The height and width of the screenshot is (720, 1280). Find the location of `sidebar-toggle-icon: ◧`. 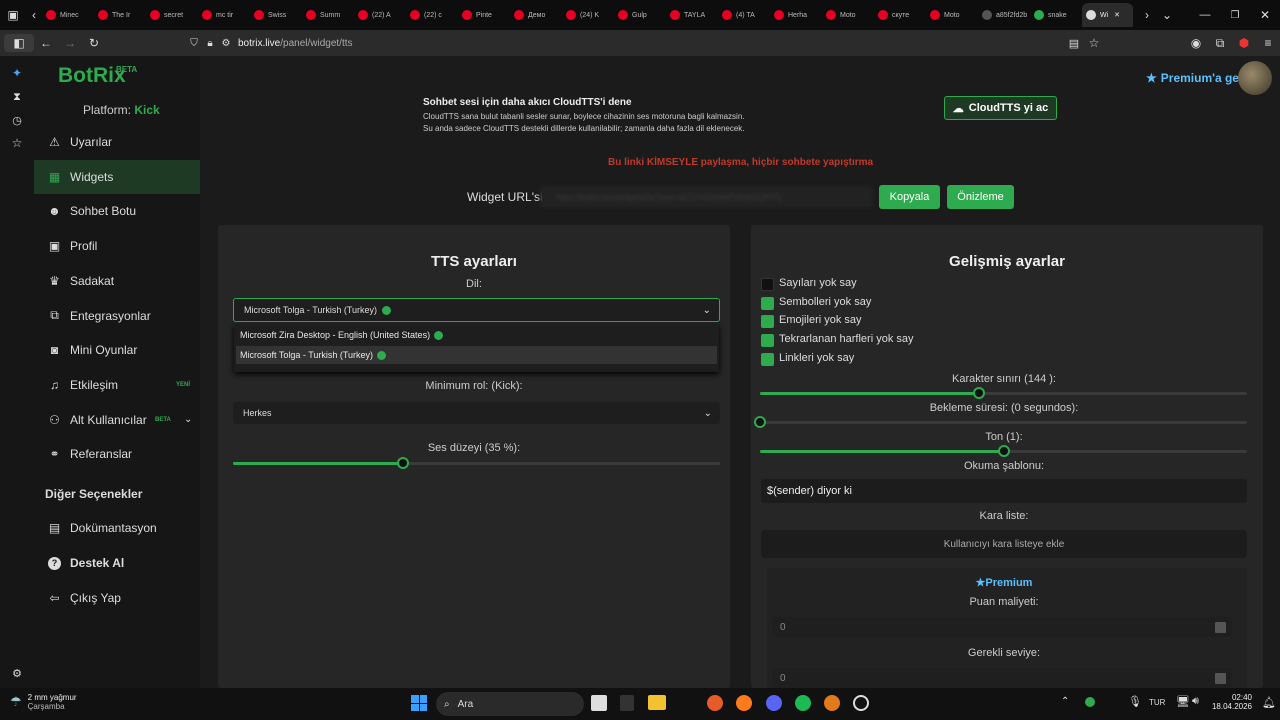

sidebar-toggle-icon: ◧ is located at coordinates (19, 43).